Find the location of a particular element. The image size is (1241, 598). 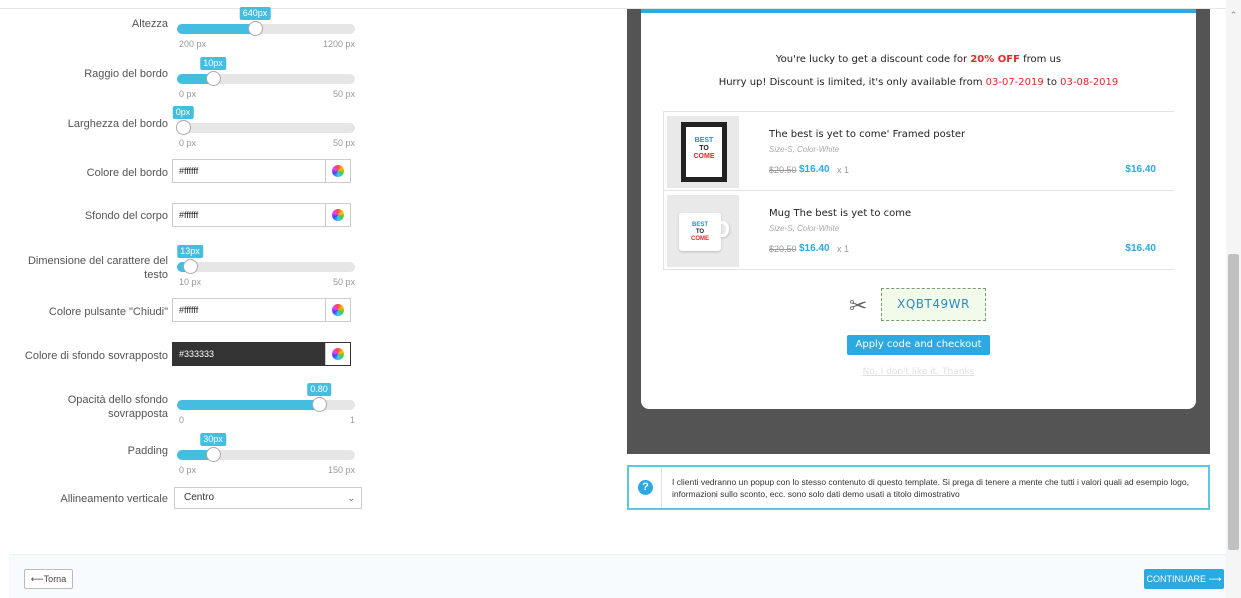

body-bg-label: Sfondo del corpo is located at coordinates (126, 216).